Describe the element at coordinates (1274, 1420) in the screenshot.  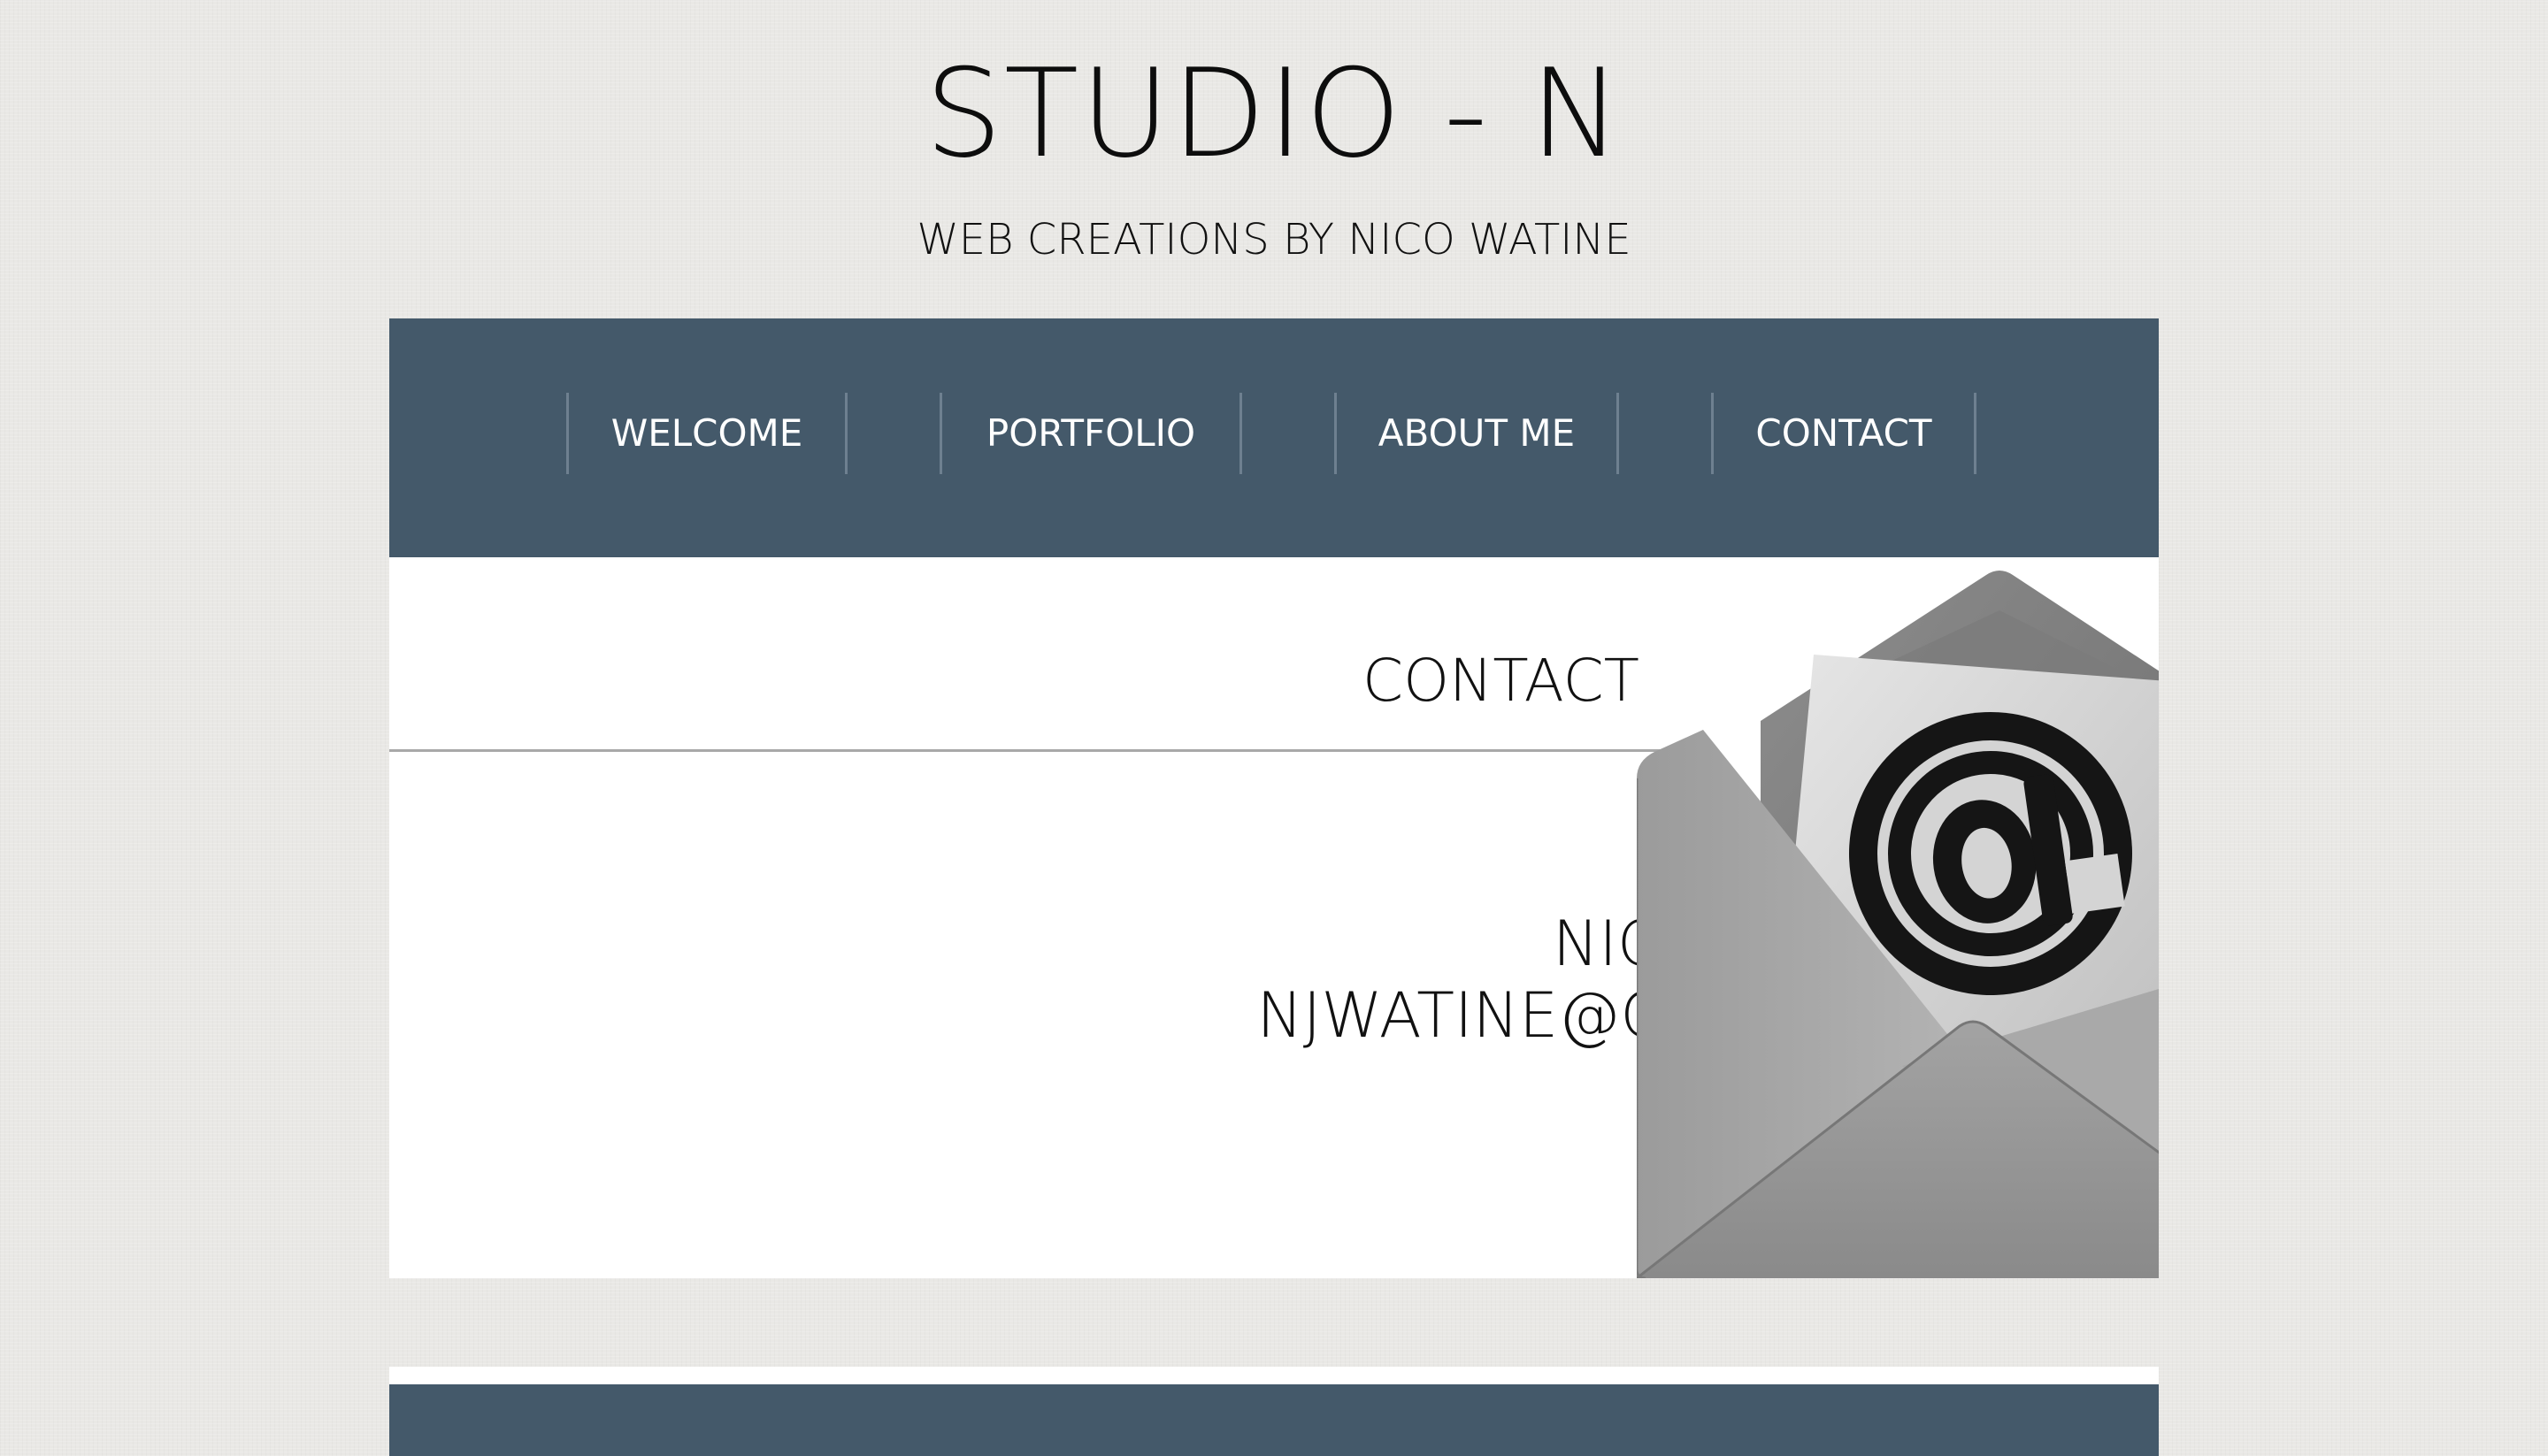
I see `footer-bar` at that location.